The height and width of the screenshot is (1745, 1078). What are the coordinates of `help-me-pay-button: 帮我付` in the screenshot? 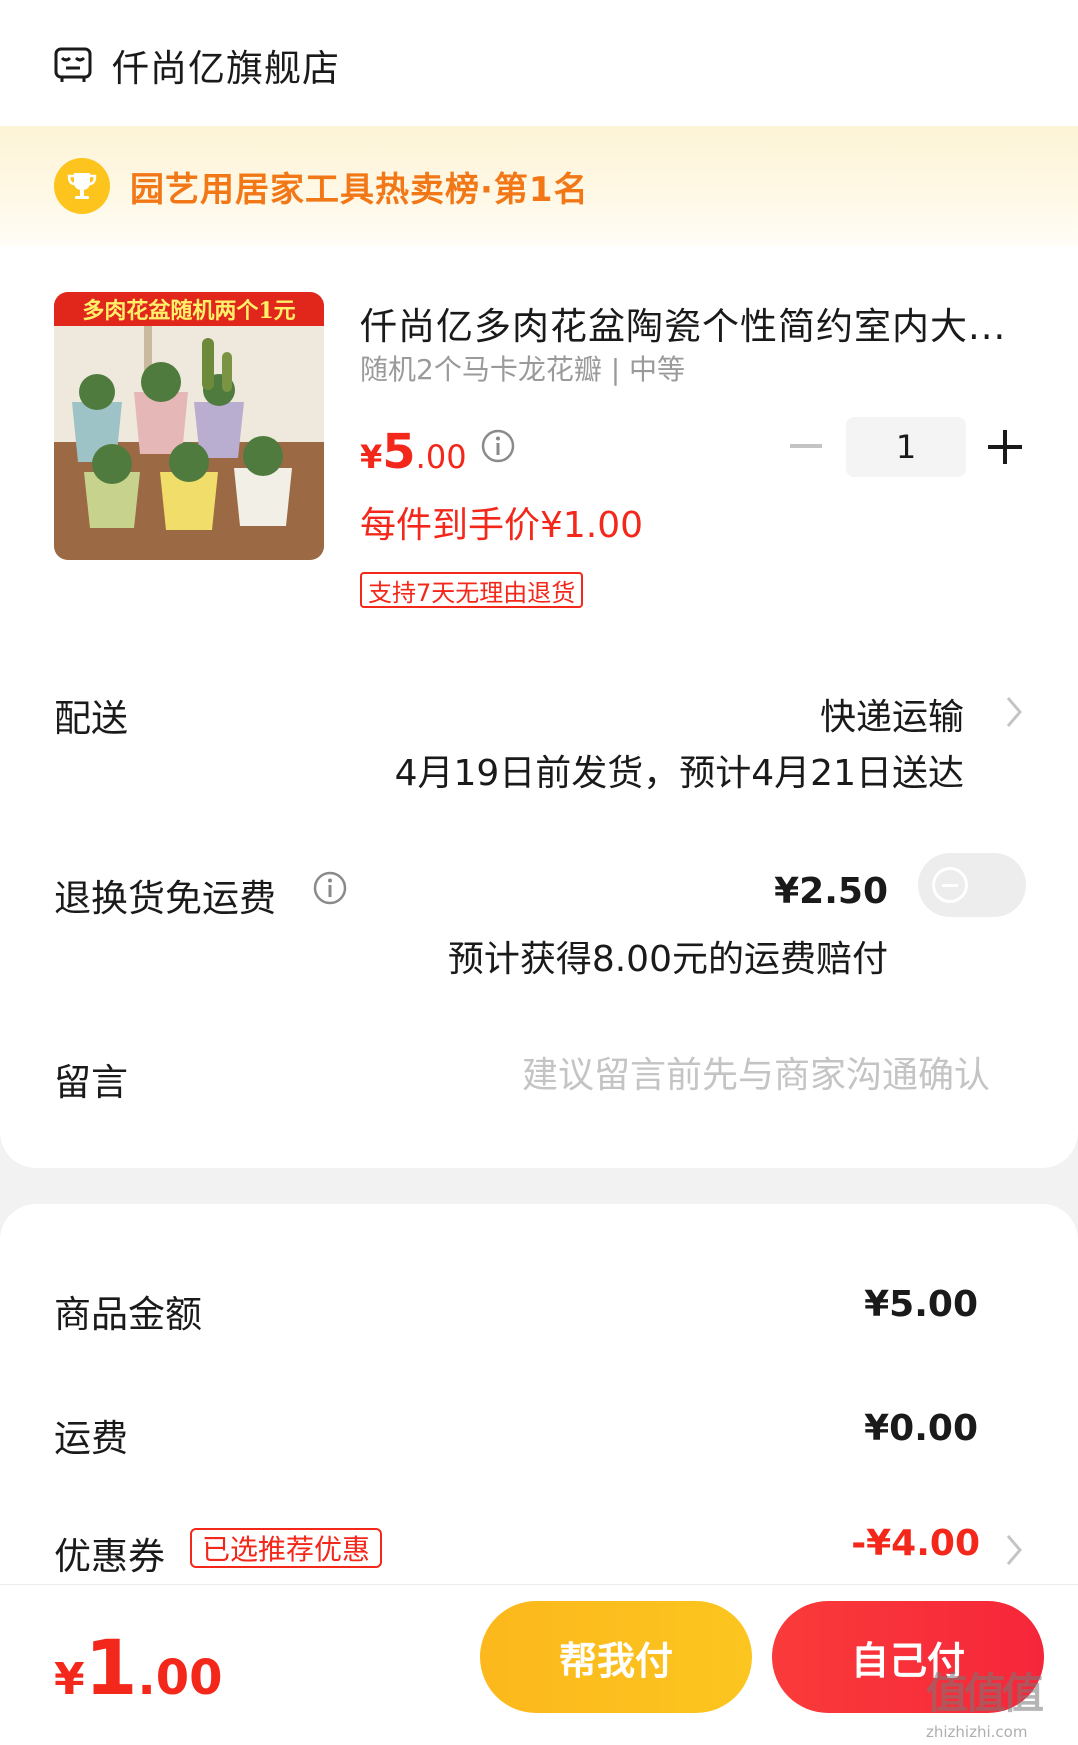 It's located at (616, 1657).